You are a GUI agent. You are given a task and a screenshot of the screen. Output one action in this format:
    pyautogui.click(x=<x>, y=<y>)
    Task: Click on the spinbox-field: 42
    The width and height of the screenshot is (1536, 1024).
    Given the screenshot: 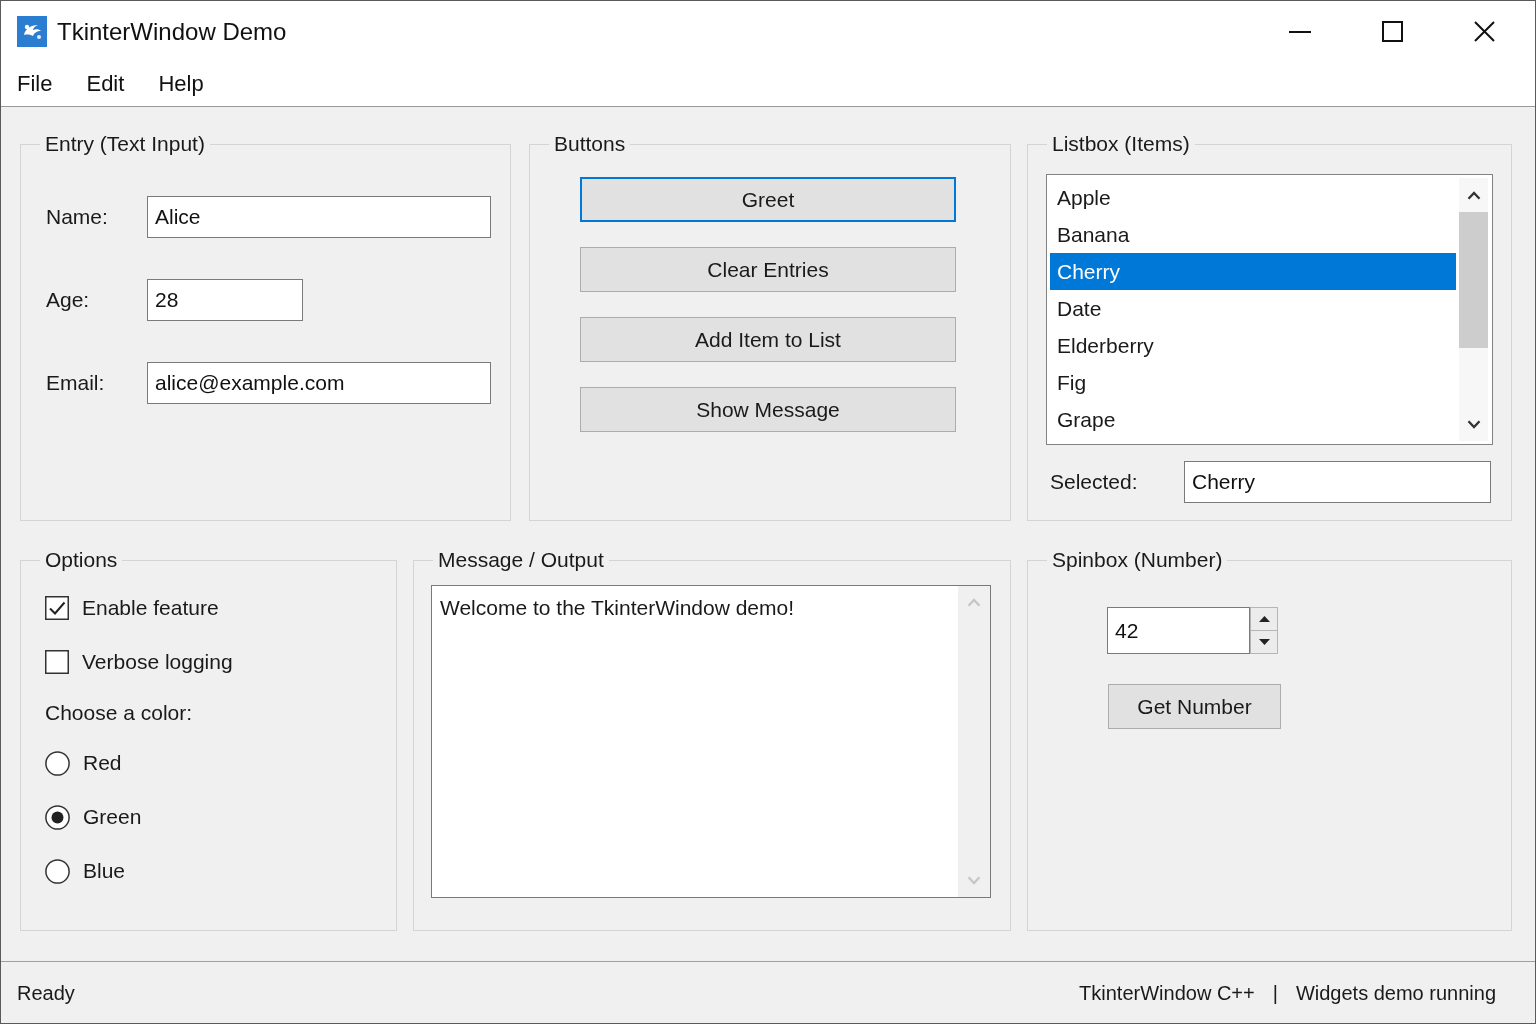 What is the action you would take?
    pyautogui.click(x=1178, y=630)
    